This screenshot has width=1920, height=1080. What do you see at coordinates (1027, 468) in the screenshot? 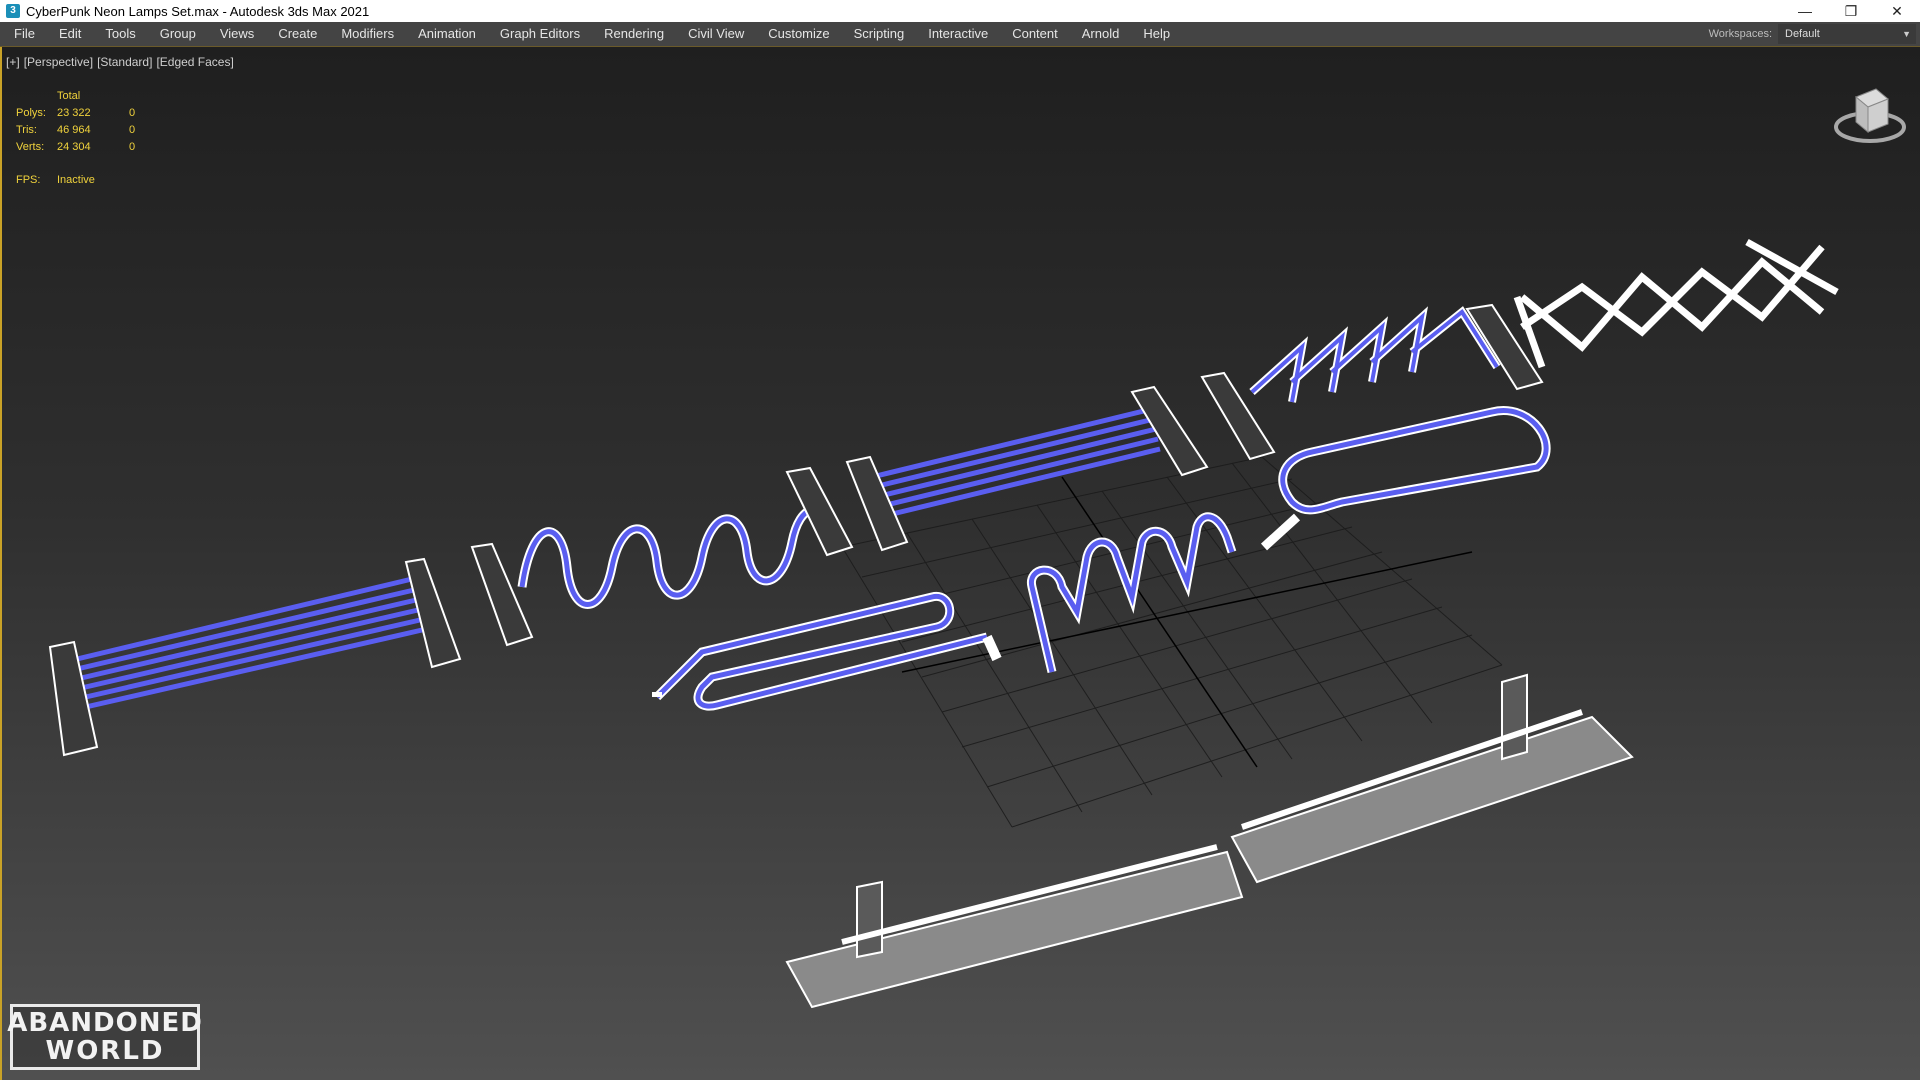
I see `neon-lamp-straight-center` at bounding box center [1027, 468].